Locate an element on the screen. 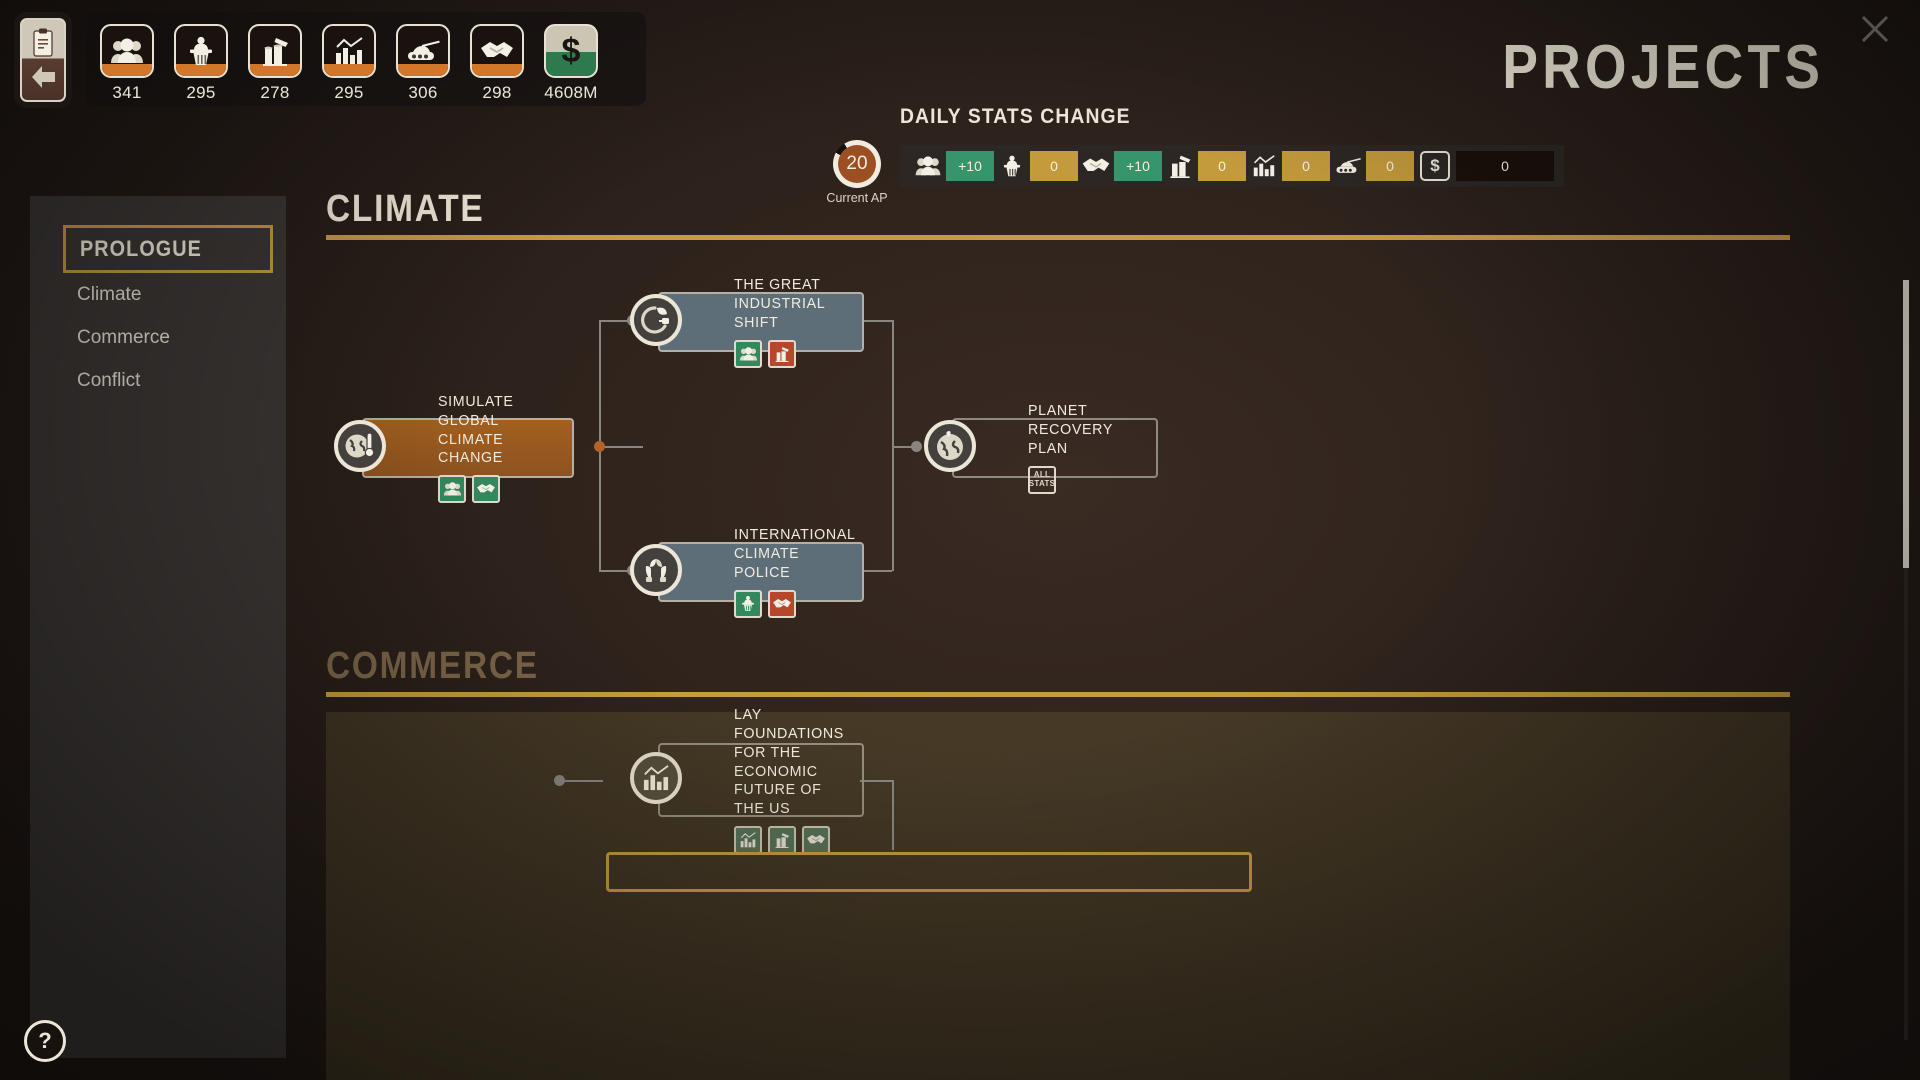 Image resolution: width=1920 pixels, height=1080 pixels. back-button-face is located at coordinates (43, 60).